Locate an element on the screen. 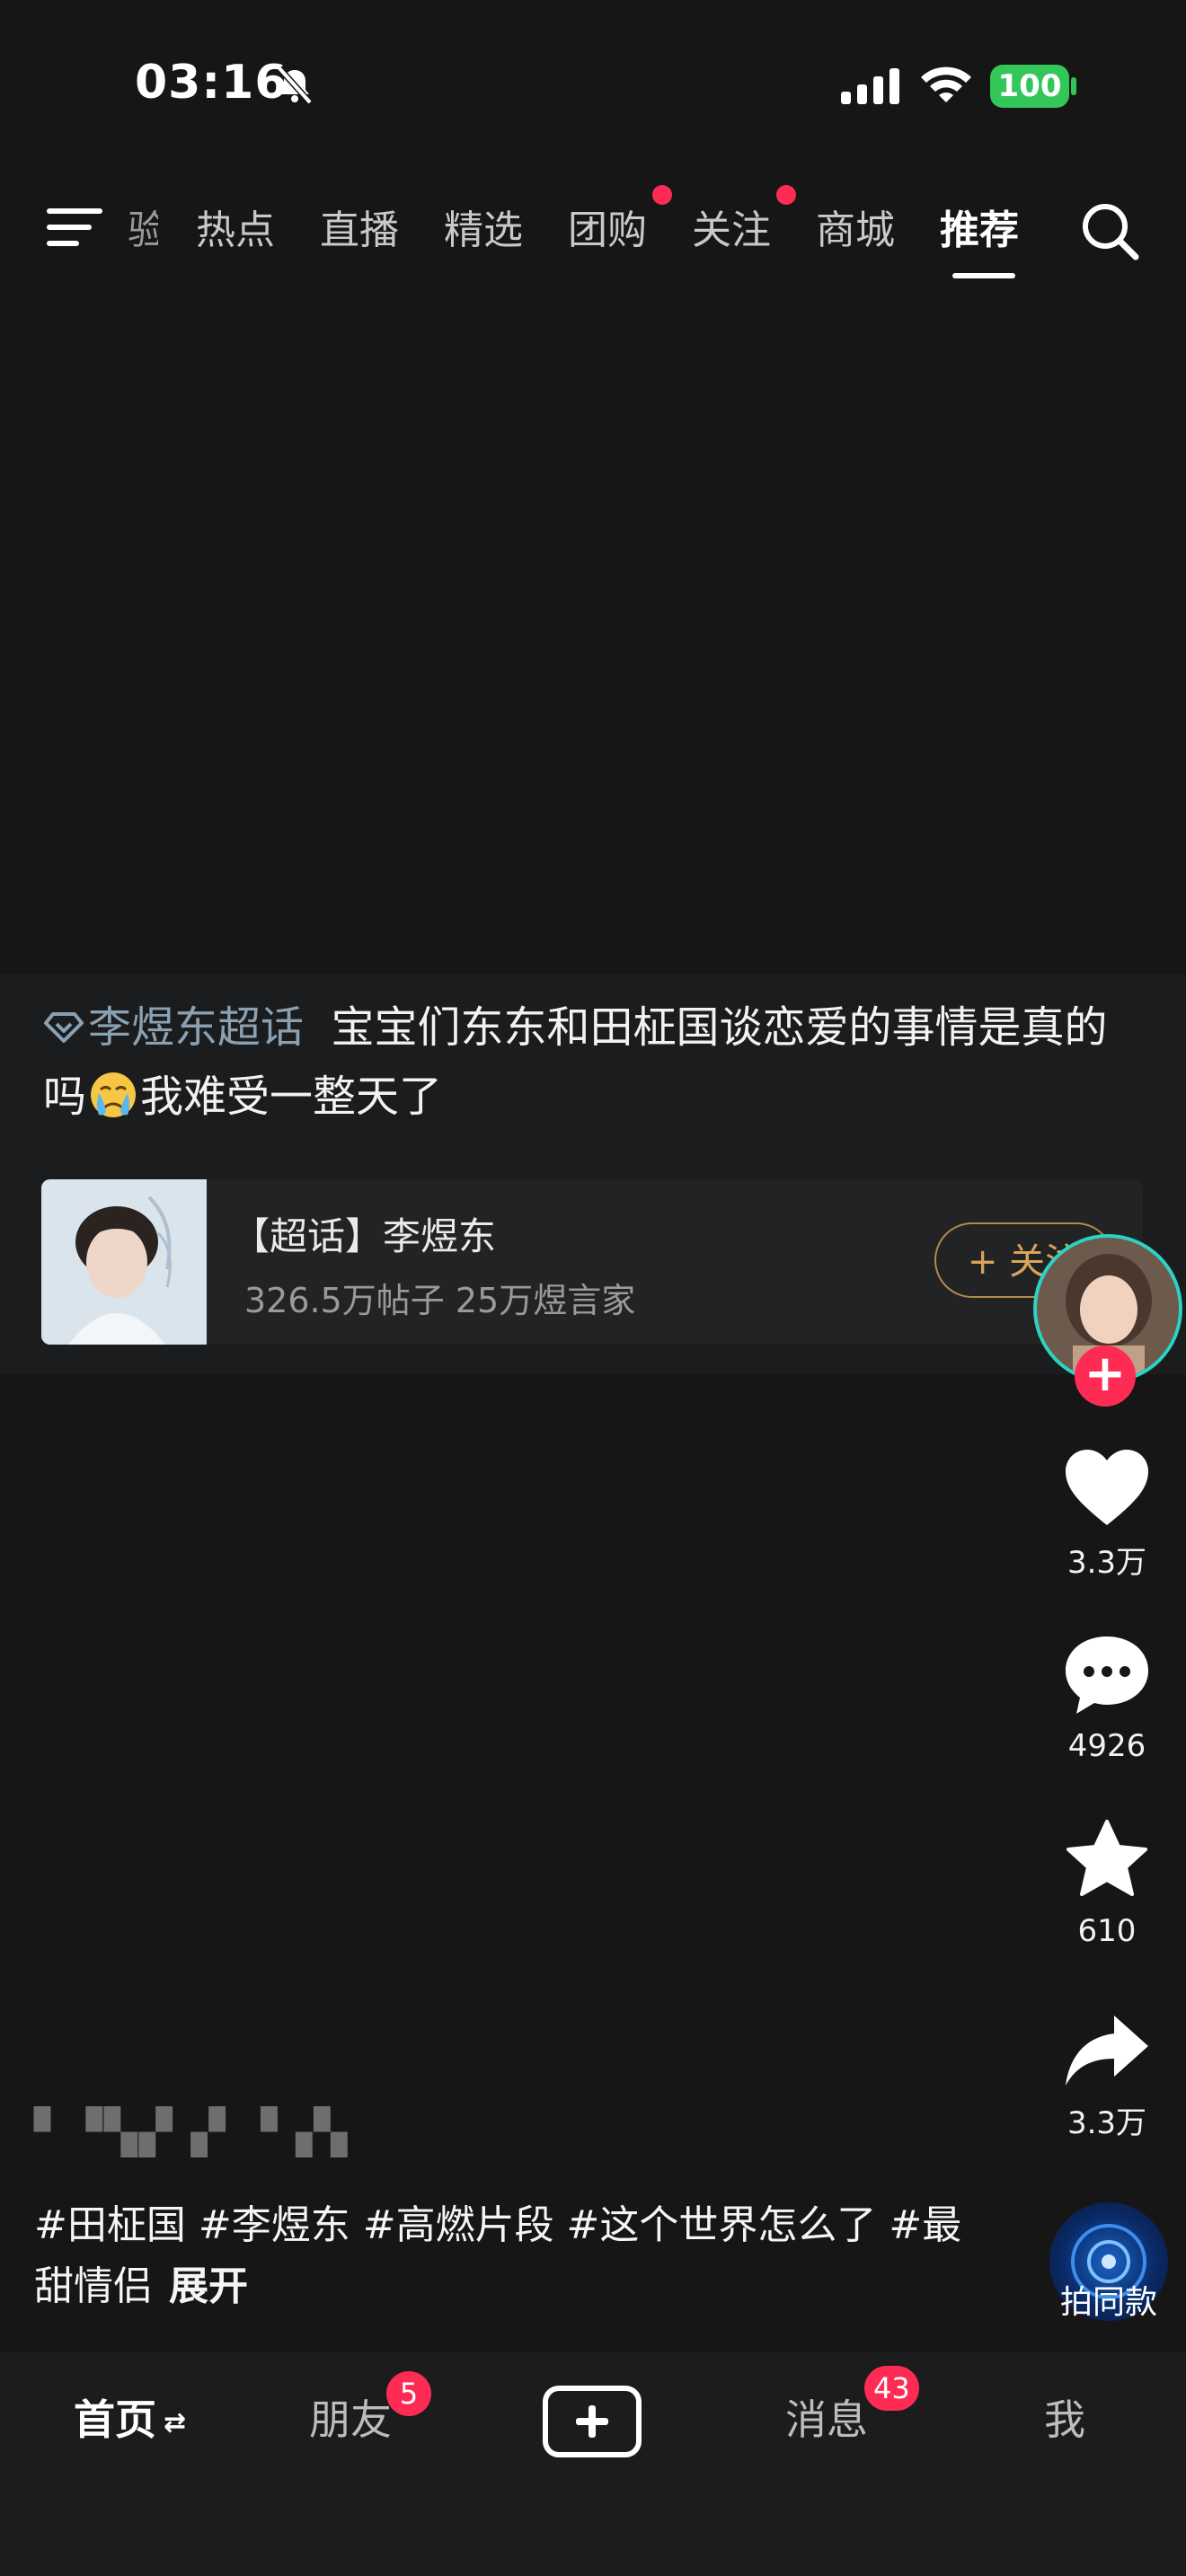 The height and width of the screenshot is (2576, 1186). battery-icon: 100 is located at coordinates (1029, 86).